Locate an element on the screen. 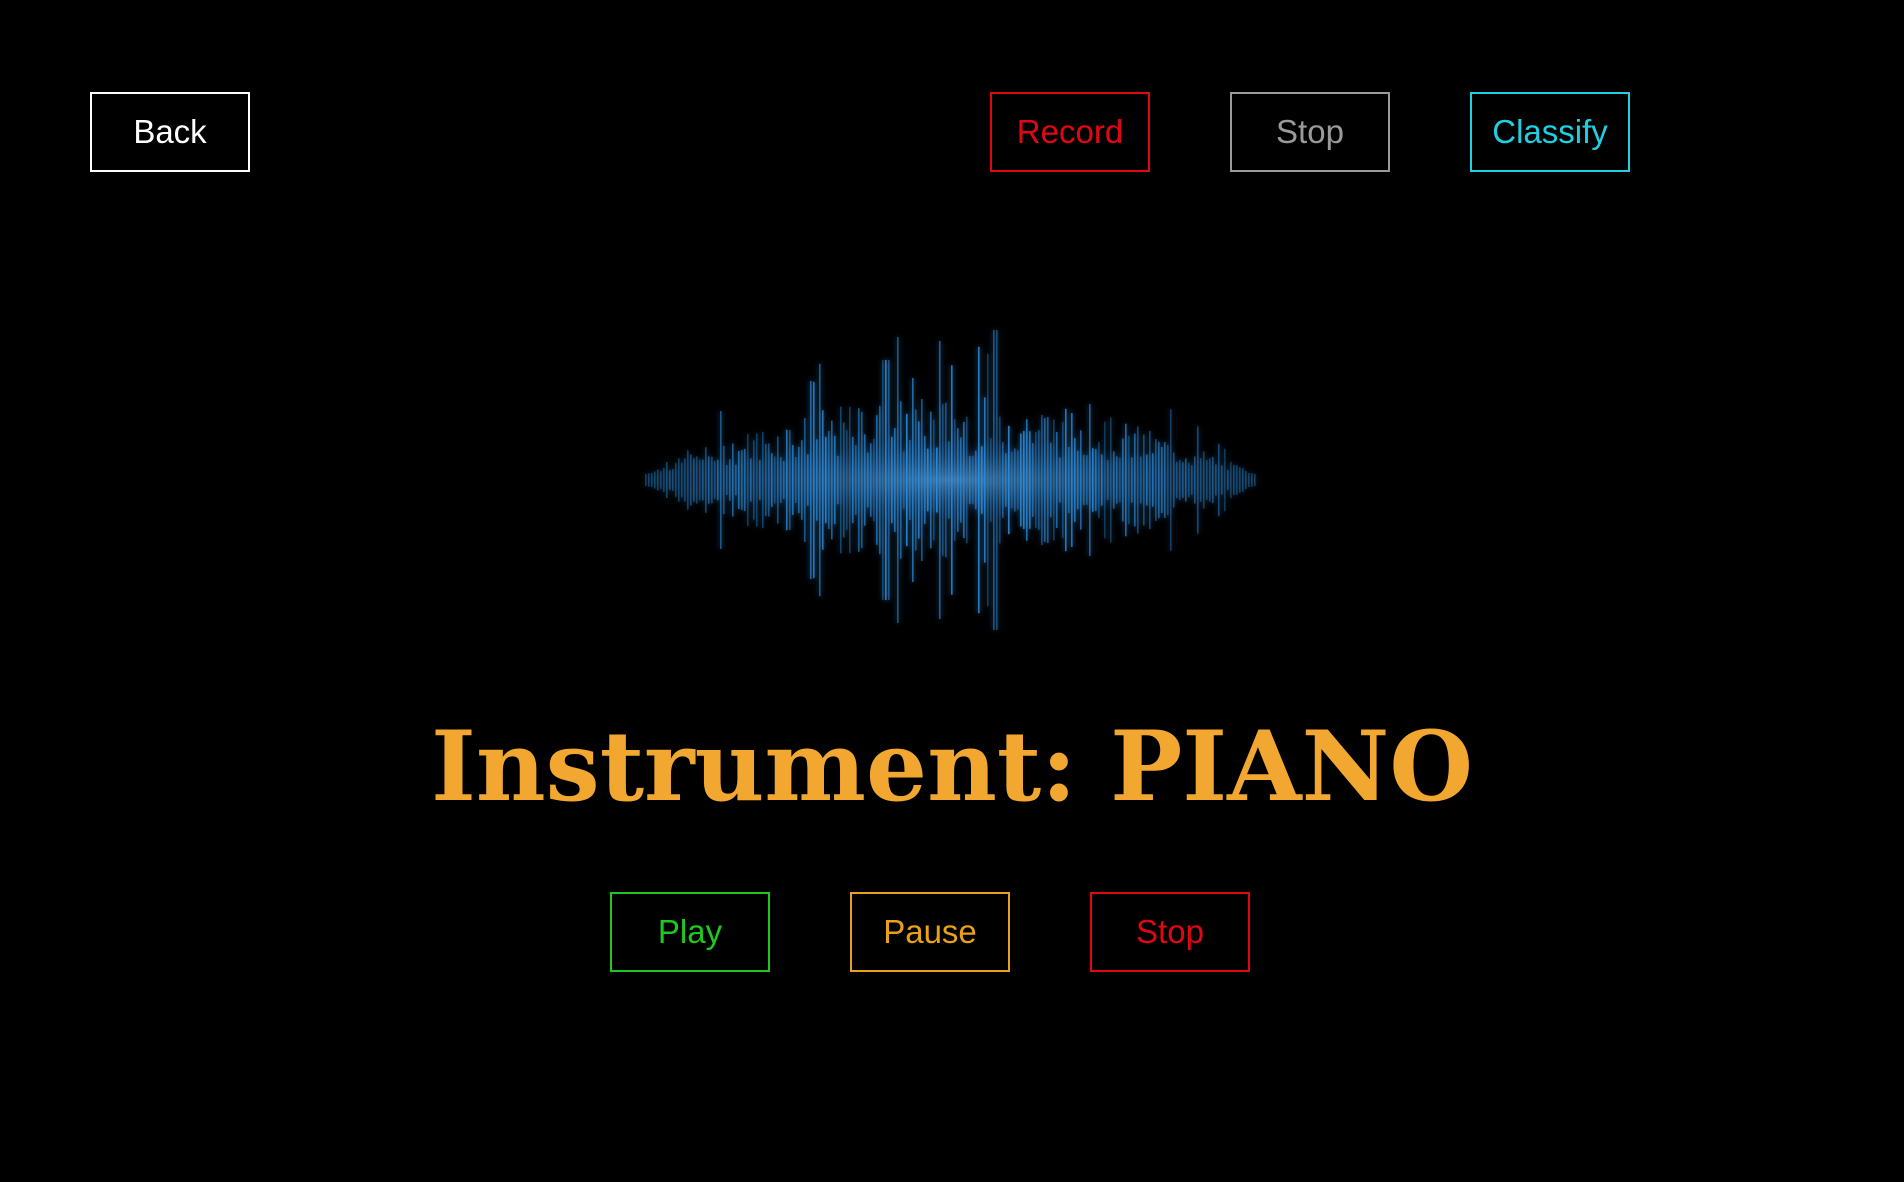 Image resolution: width=1904 pixels, height=1182 pixels. classify-button: Classify is located at coordinates (1550, 132).